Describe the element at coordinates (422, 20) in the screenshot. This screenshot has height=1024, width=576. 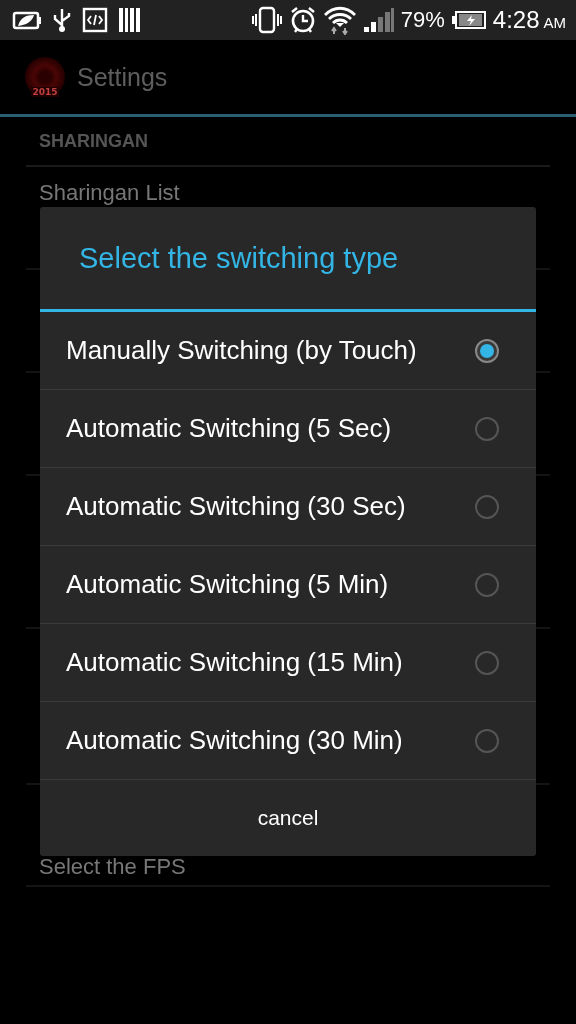
I see `battery-percent: 79%` at that location.